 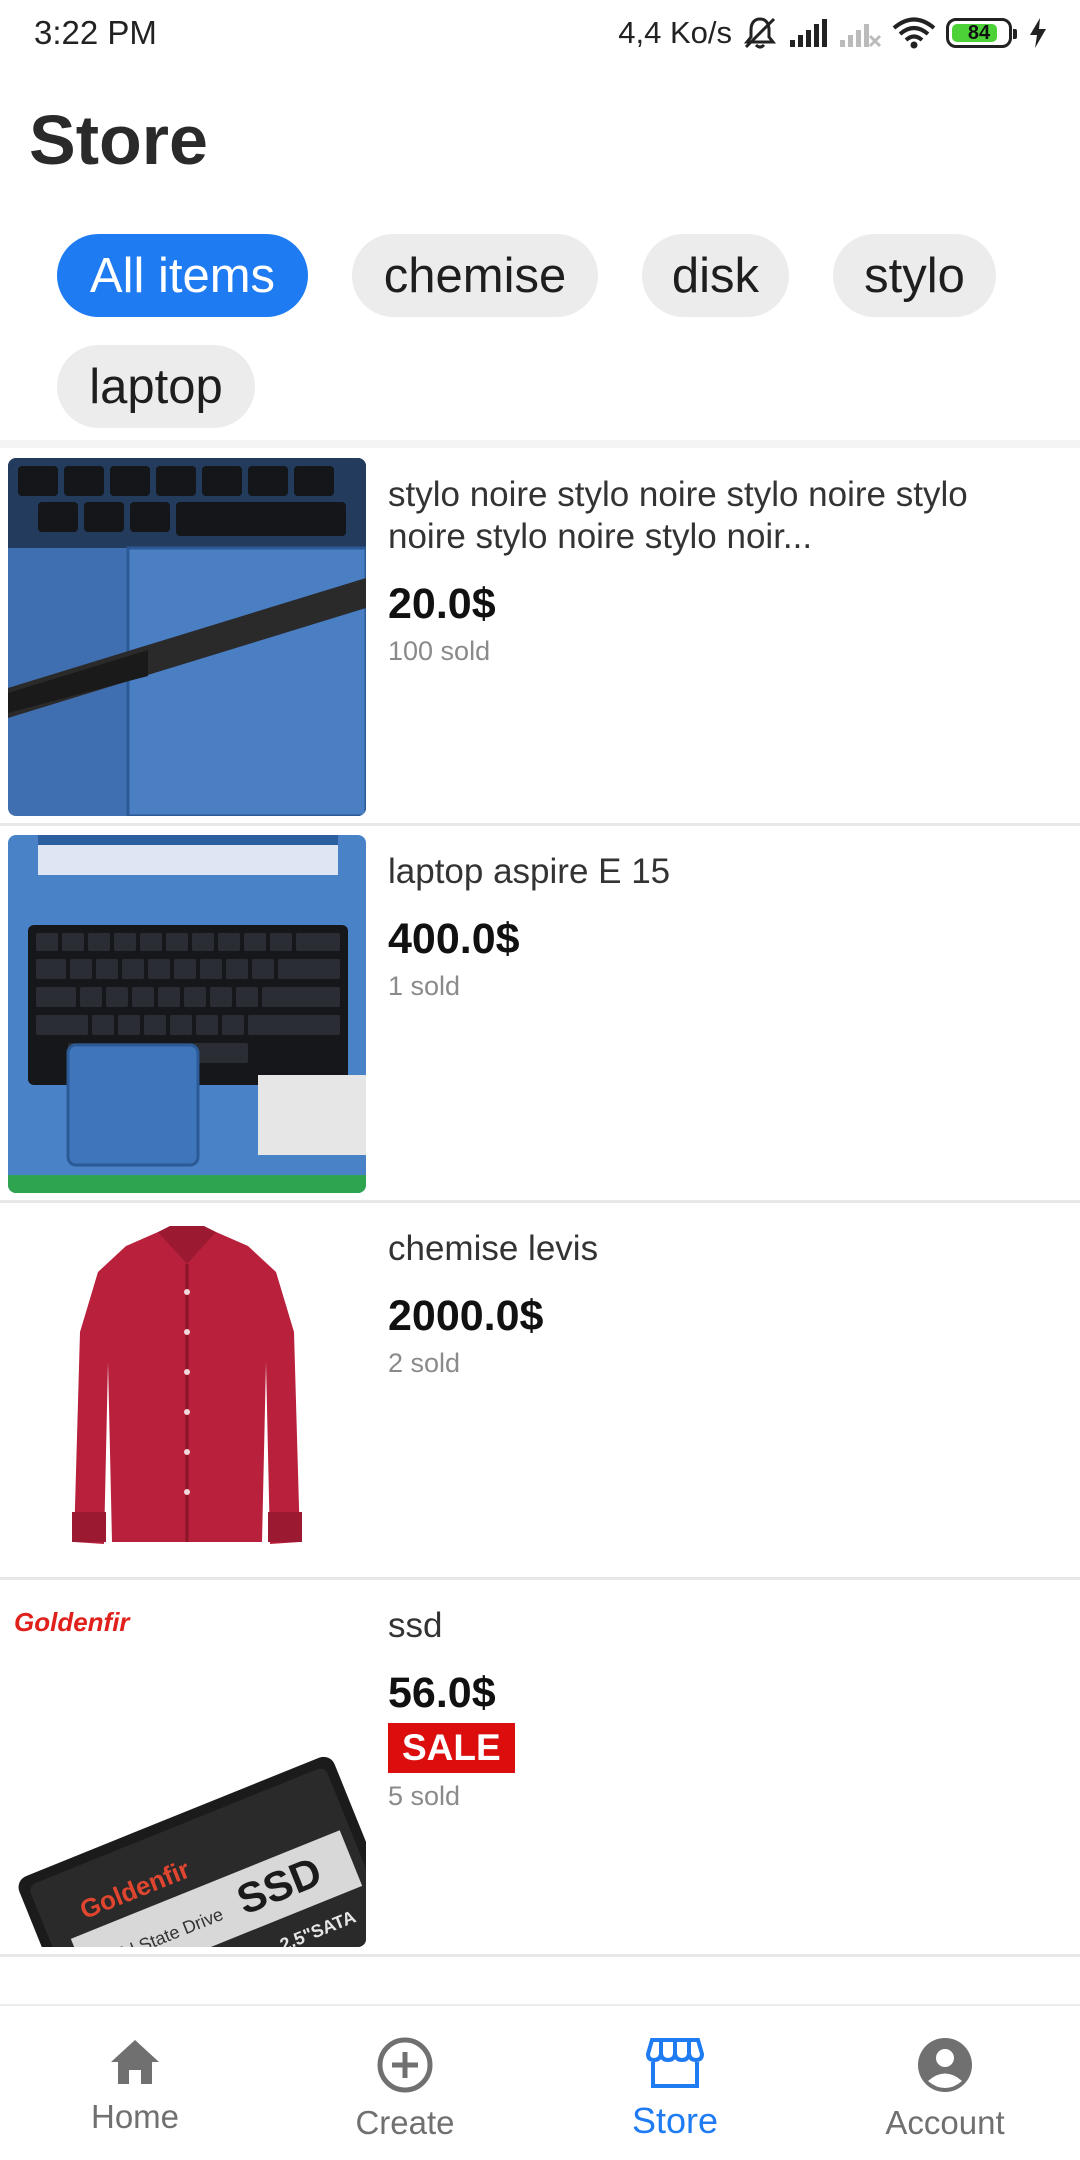 I want to click on nav-create: Create, so click(x=405, y=2083).